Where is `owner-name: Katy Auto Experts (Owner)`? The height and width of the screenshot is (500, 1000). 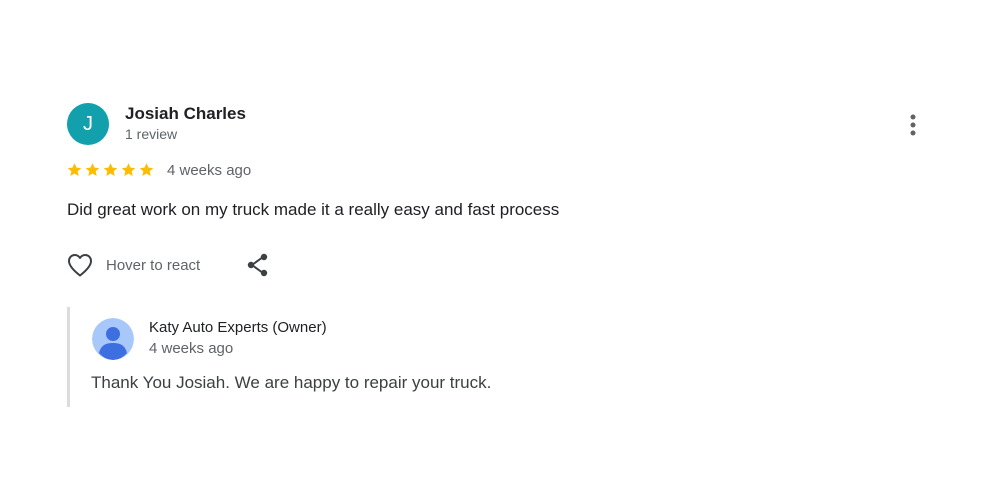
owner-name: Katy Auto Experts (Owner) is located at coordinates (238, 327).